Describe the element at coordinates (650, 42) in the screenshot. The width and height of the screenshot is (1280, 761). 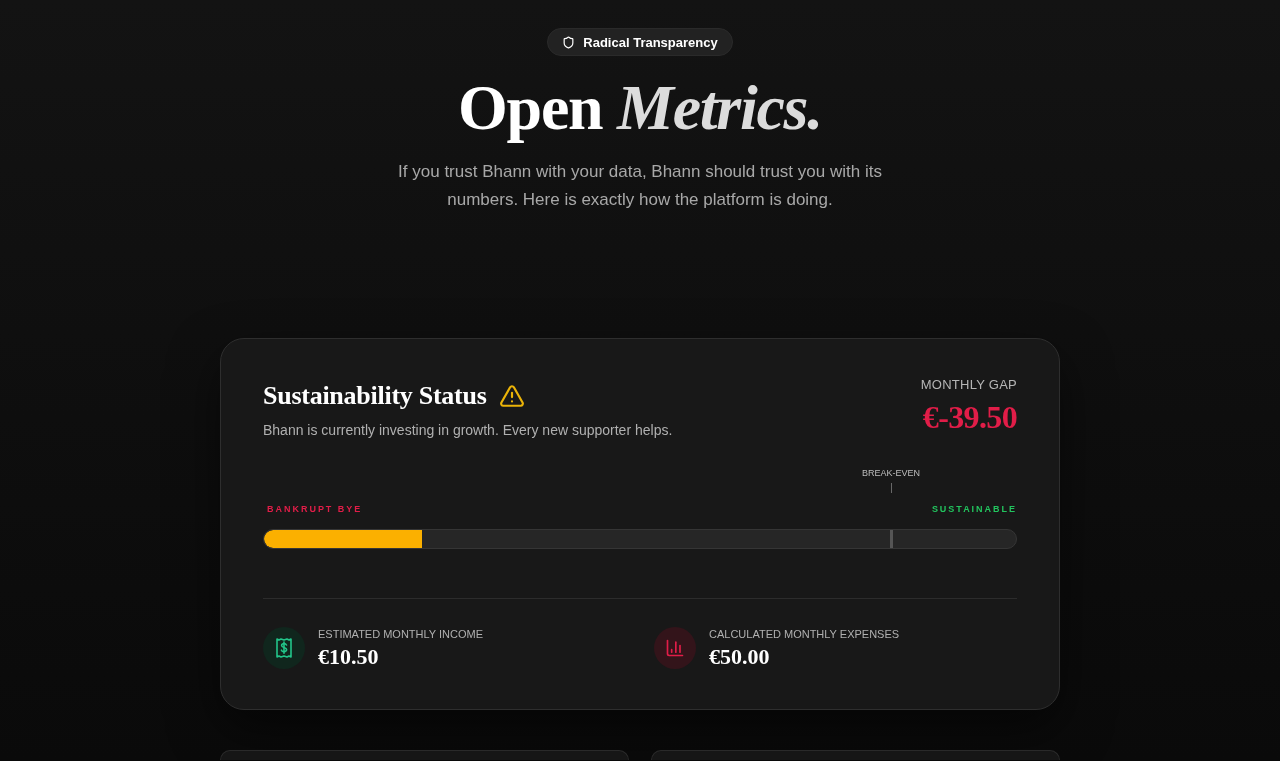
I see `badge-label: Radical Transparency` at that location.